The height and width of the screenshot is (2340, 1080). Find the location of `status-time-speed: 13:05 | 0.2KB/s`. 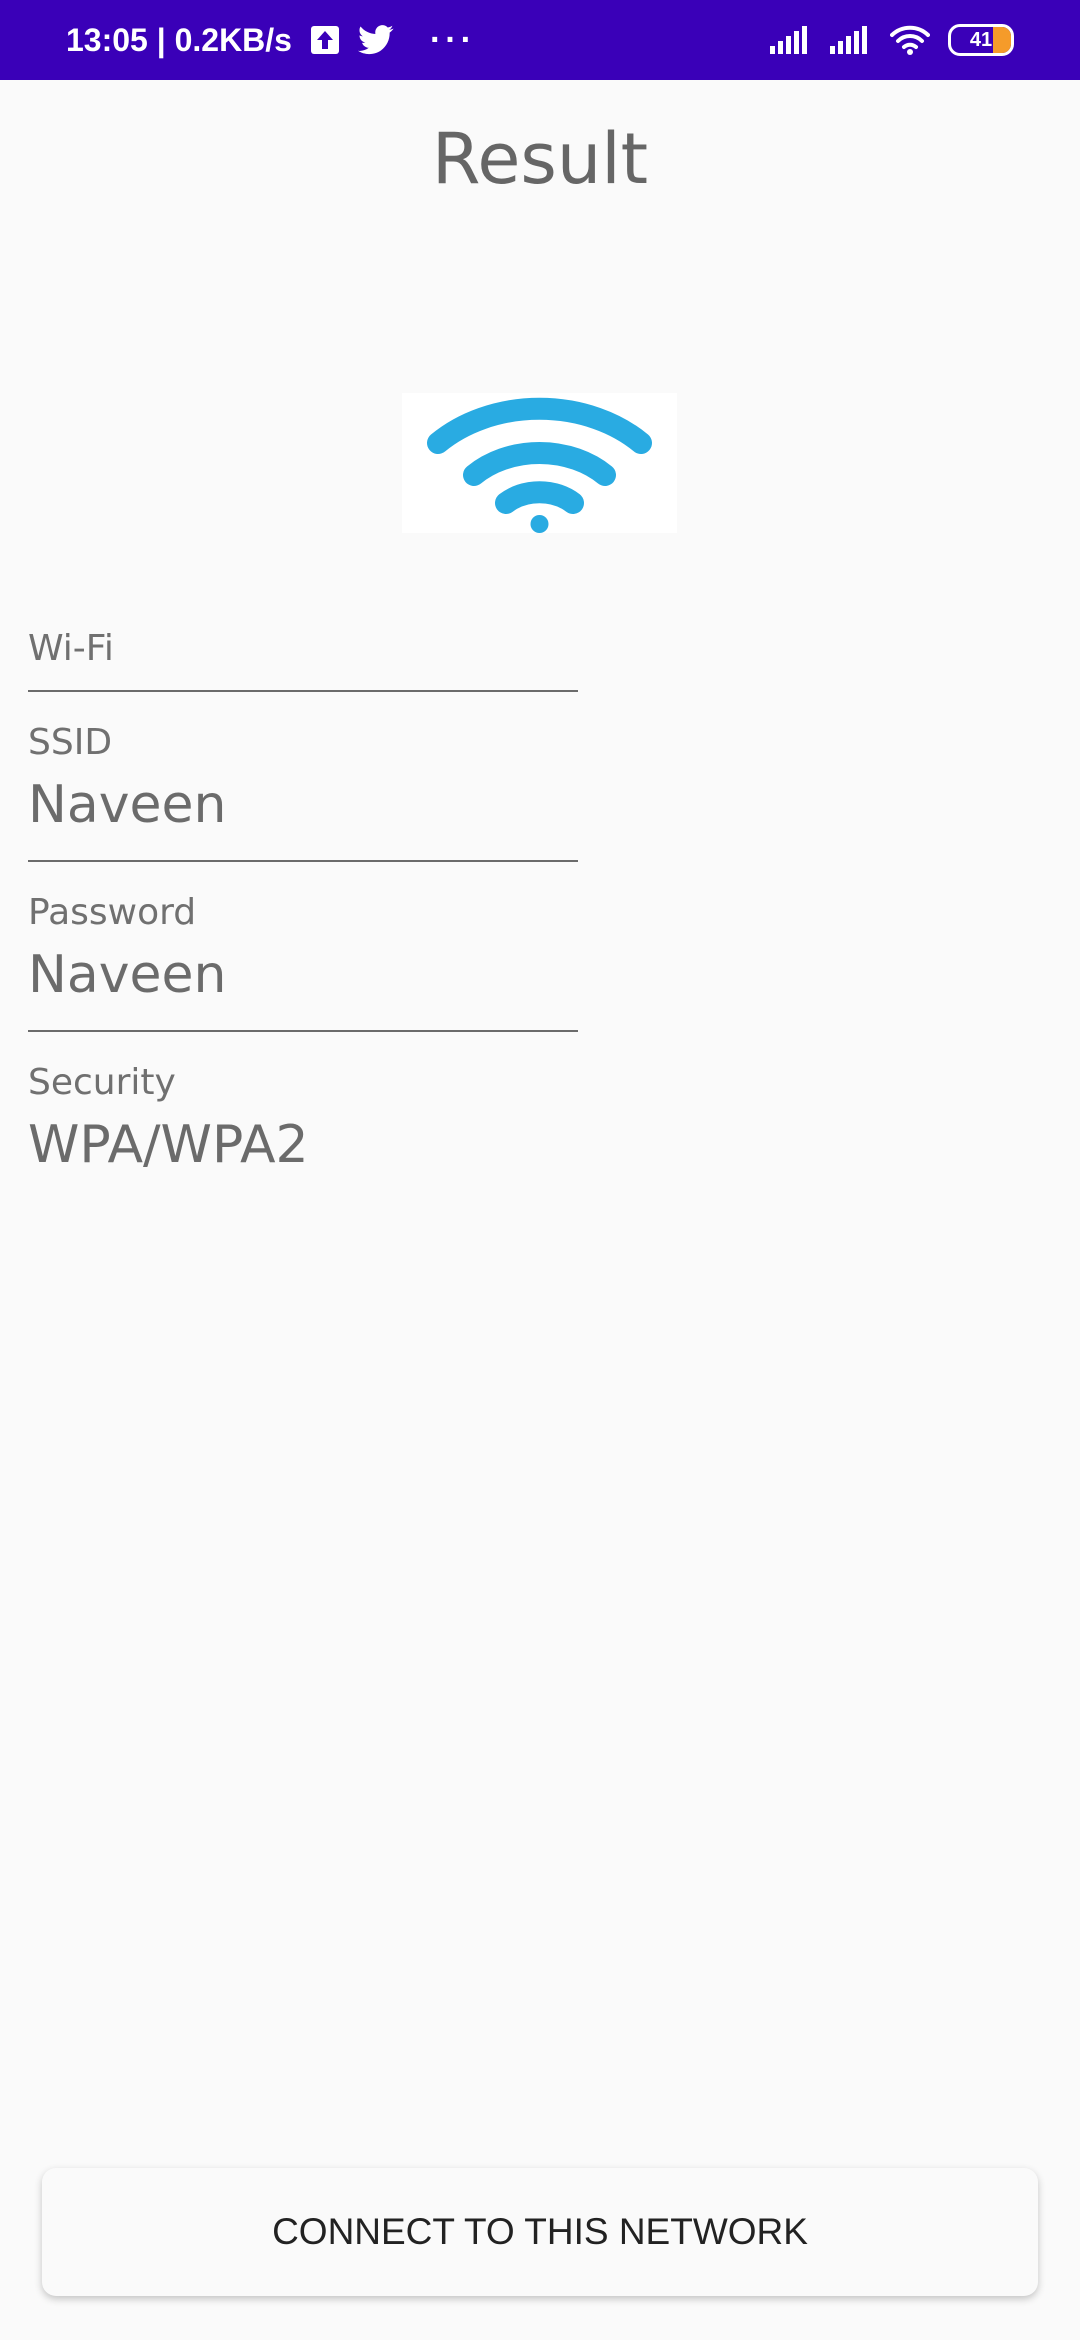

status-time-speed: 13:05 | 0.2KB/s is located at coordinates (179, 39).